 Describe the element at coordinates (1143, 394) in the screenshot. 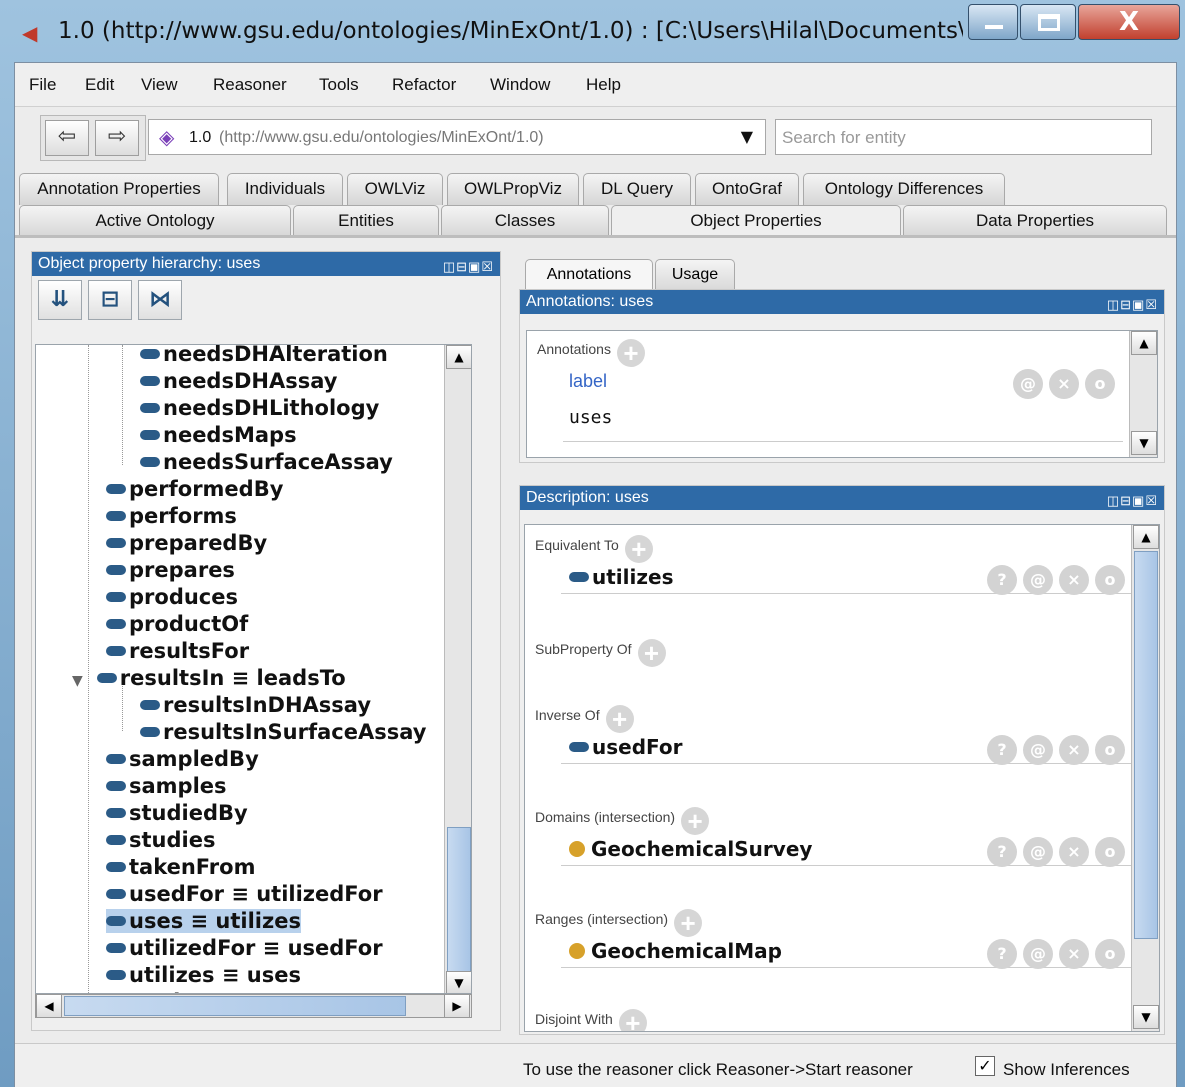

I see `annotations-vscrollbar: ▲ ▼` at that location.